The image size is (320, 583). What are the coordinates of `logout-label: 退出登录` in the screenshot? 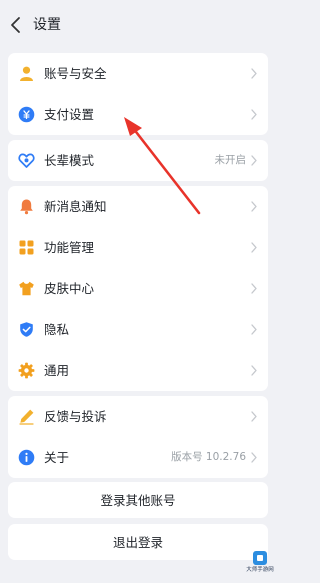 It's located at (137, 542).